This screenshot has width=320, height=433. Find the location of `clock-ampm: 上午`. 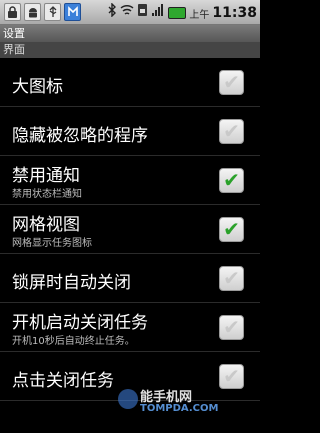

clock-ampm: 上午 is located at coordinates (199, 15).